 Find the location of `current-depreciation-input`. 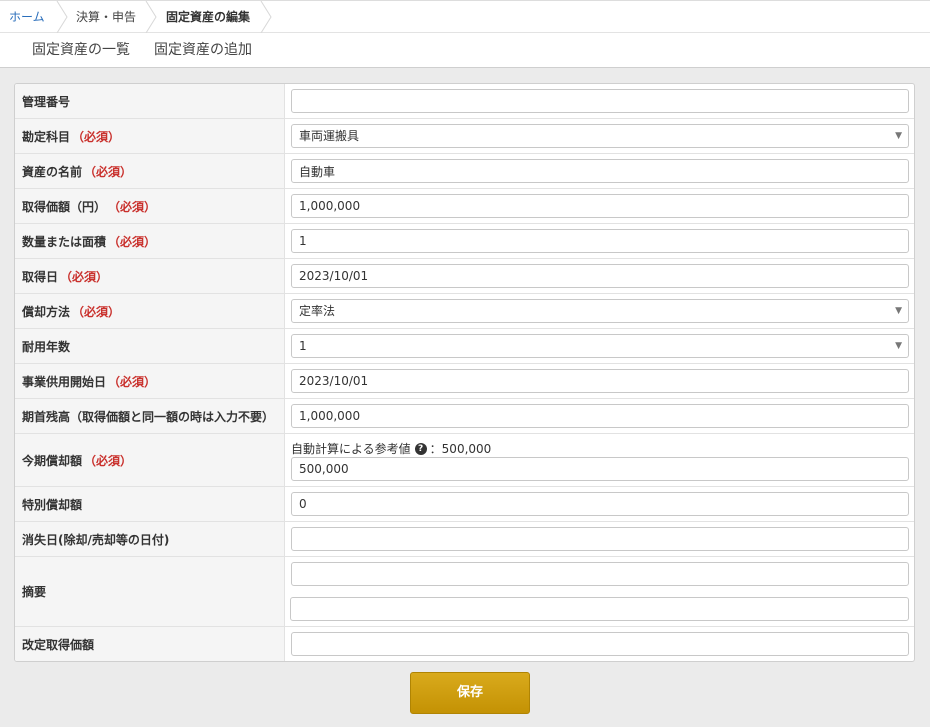

current-depreciation-input is located at coordinates (600, 469).